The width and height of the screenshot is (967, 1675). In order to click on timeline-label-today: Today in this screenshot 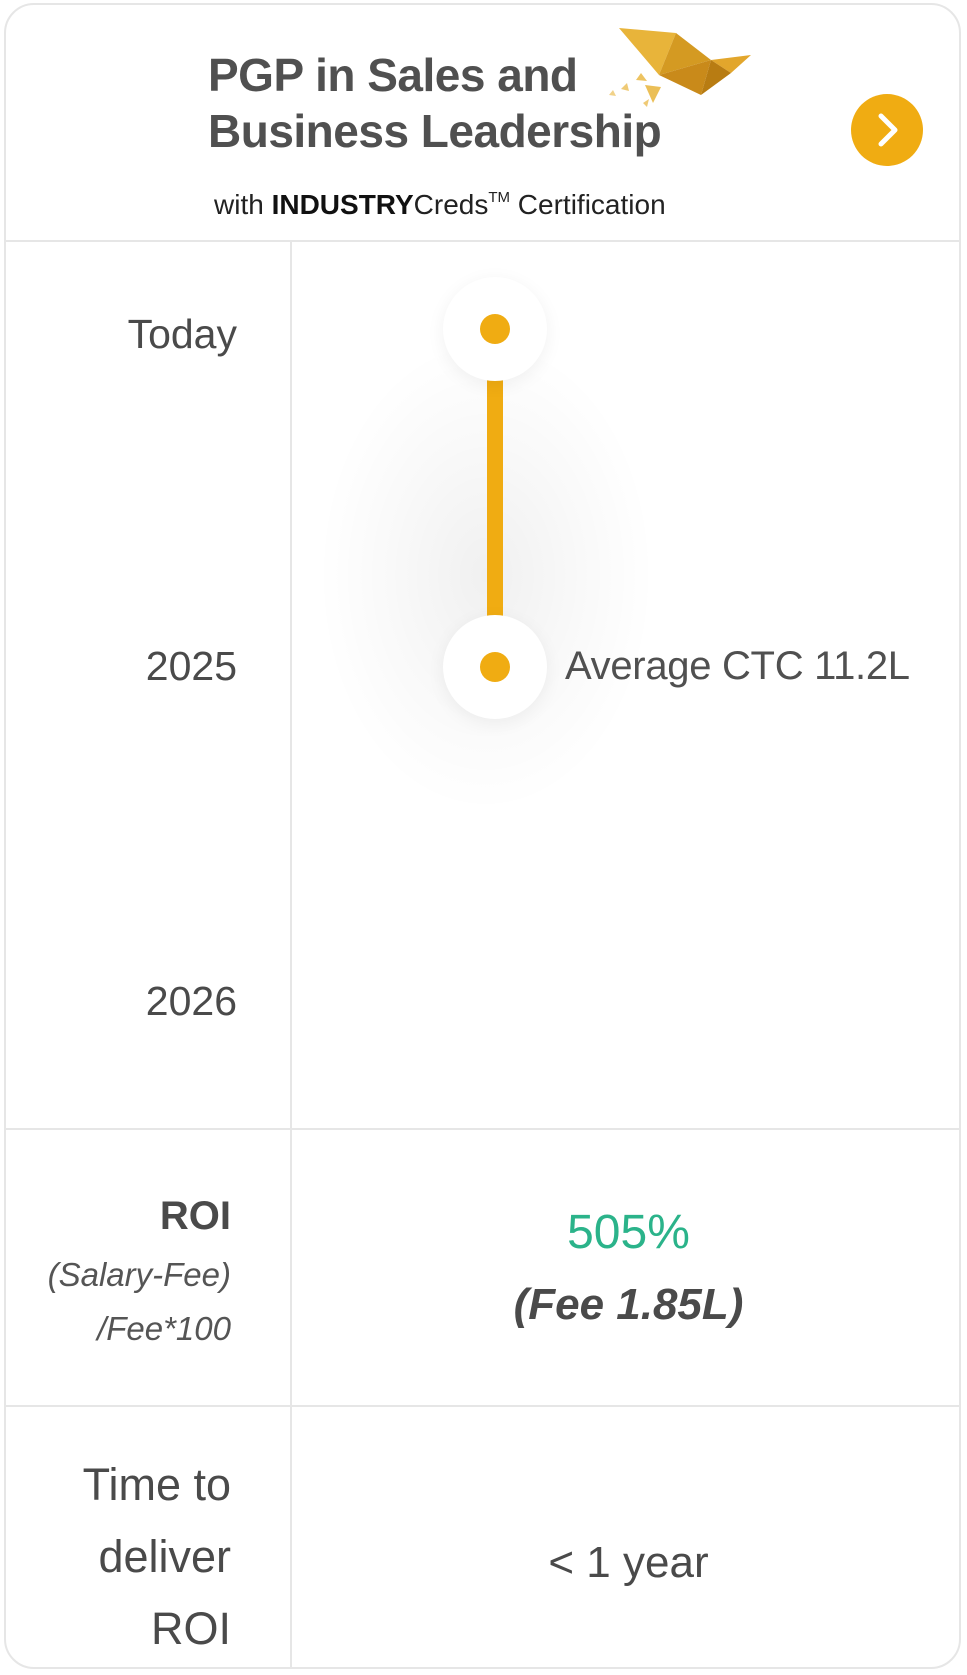, I will do `click(182, 334)`.